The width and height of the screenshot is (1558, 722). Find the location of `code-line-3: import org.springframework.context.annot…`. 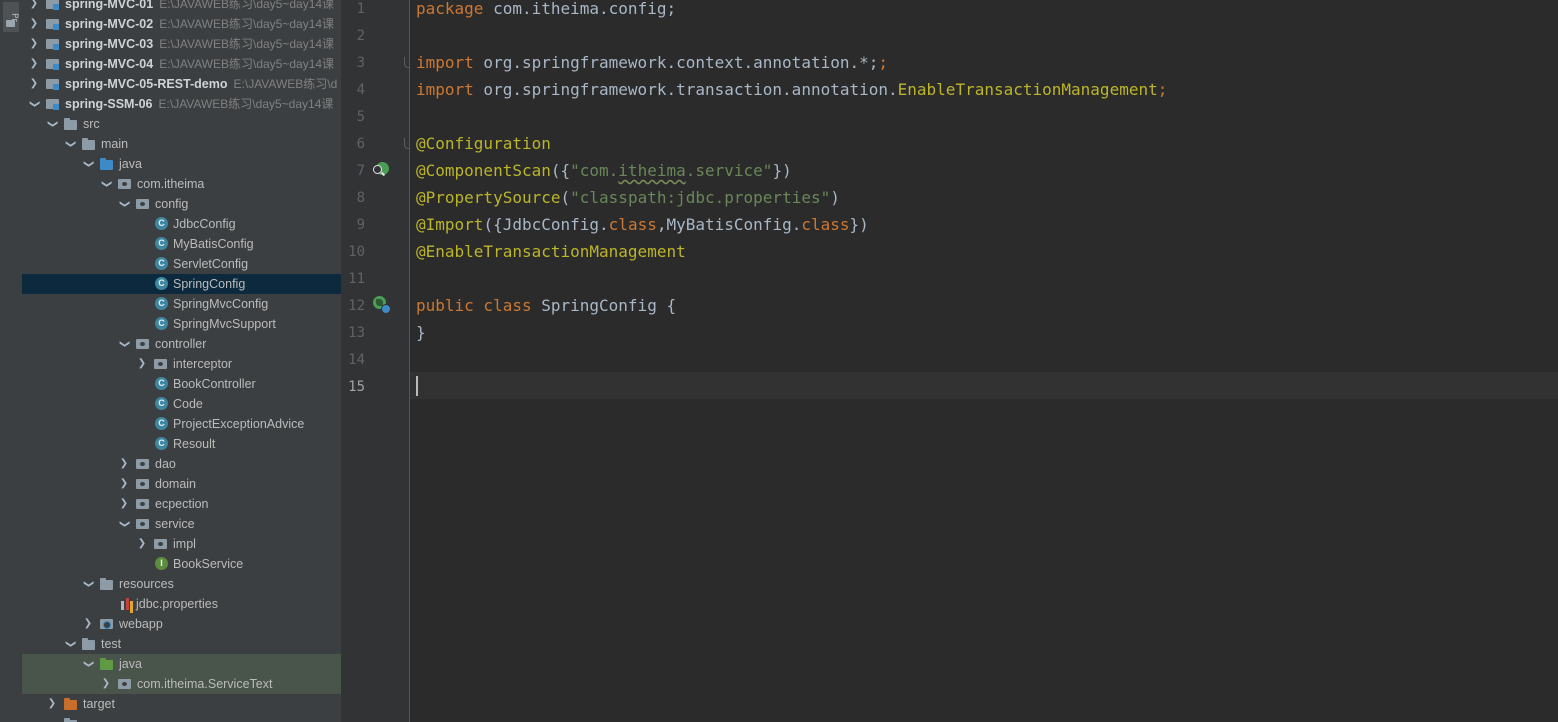

code-line-3: import org.springframework.context.annot… is located at coordinates (652, 62).